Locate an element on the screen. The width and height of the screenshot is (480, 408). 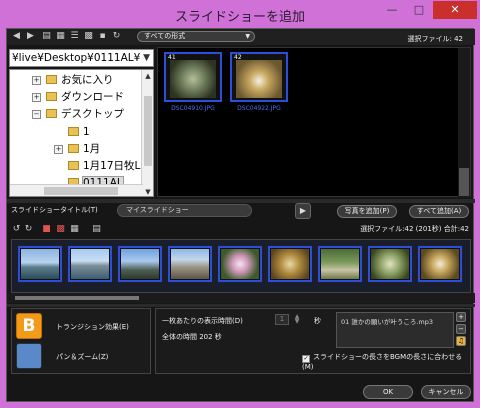
collapse-toggle: − is located at coordinates (36, 114).